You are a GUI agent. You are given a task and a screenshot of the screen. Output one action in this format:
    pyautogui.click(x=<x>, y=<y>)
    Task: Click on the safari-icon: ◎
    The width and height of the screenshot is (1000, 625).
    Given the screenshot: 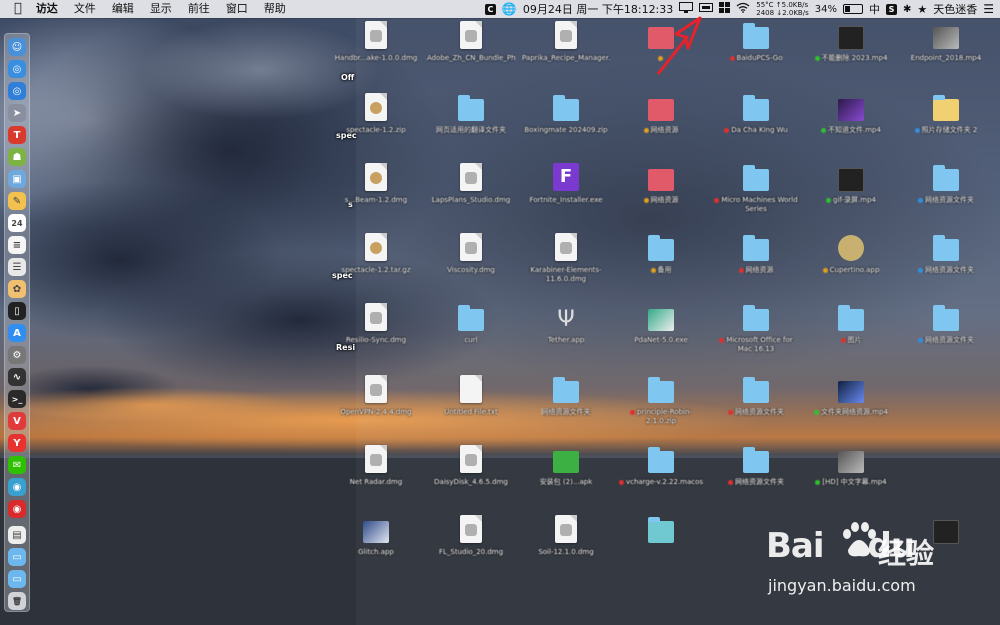 What is the action you would take?
    pyautogui.click(x=17, y=69)
    